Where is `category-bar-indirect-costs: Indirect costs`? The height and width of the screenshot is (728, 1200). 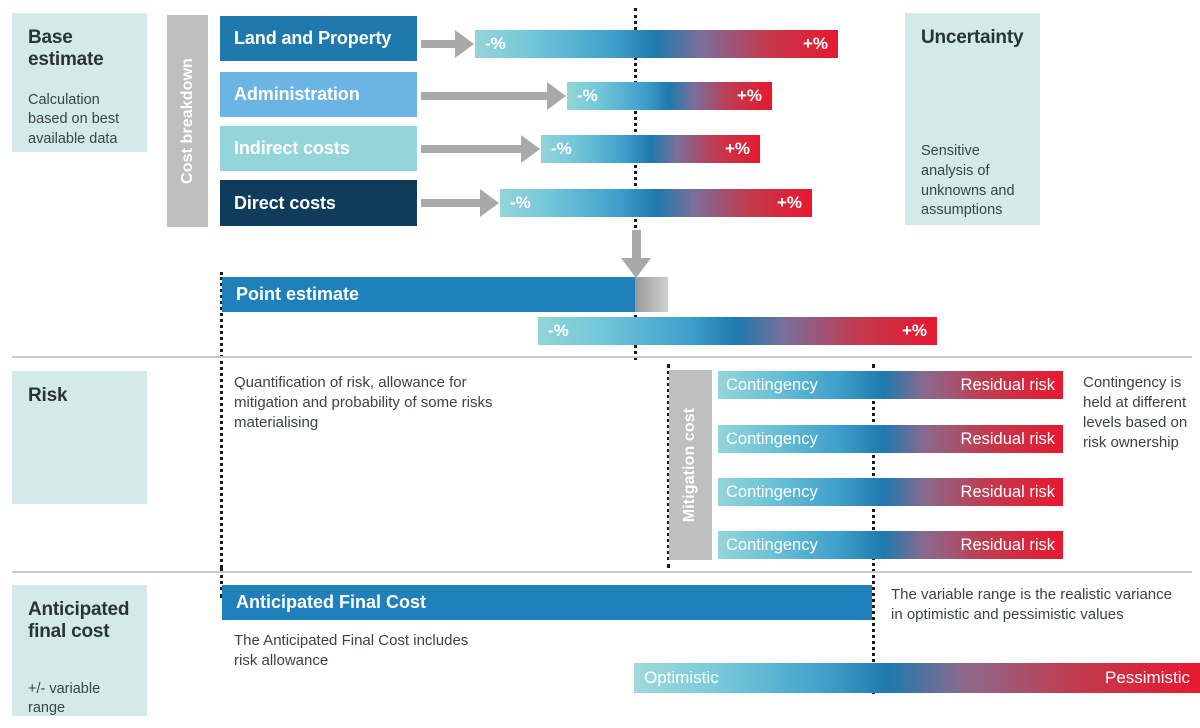 category-bar-indirect-costs: Indirect costs is located at coordinates (318, 148).